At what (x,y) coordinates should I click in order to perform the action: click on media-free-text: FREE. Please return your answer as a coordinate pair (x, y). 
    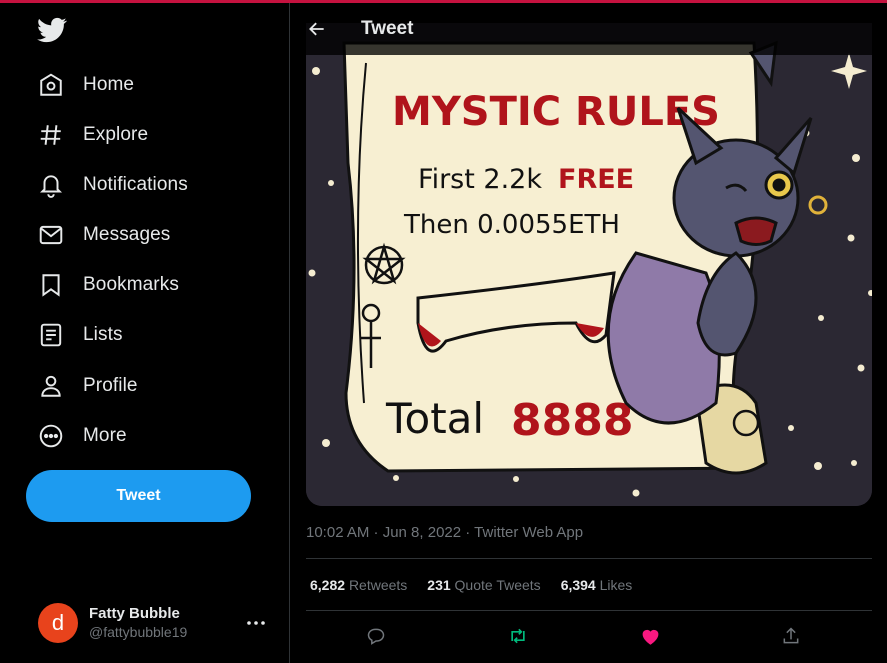
    Looking at the image, I should click on (596, 179).